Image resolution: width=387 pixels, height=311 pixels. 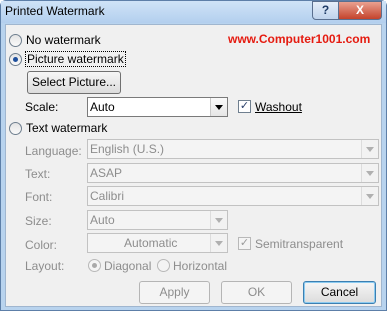 I want to click on picture-watermark-label: Picture watermark, so click(x=75, y=59).